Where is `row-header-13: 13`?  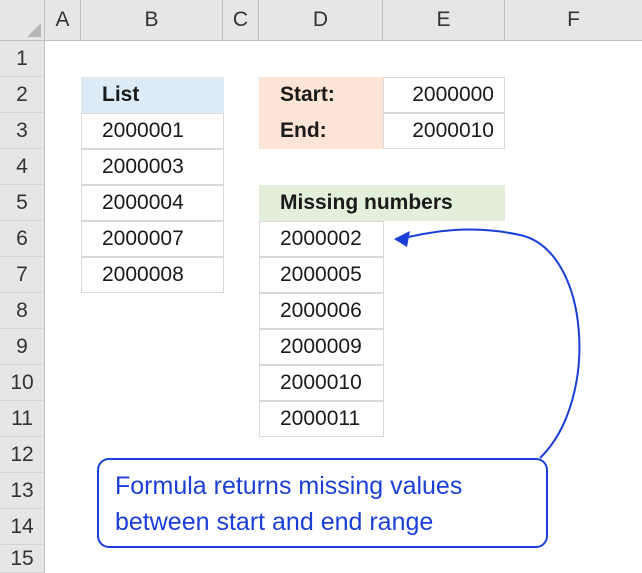
row-header-13: 13 is located at coordinates (22, 491).